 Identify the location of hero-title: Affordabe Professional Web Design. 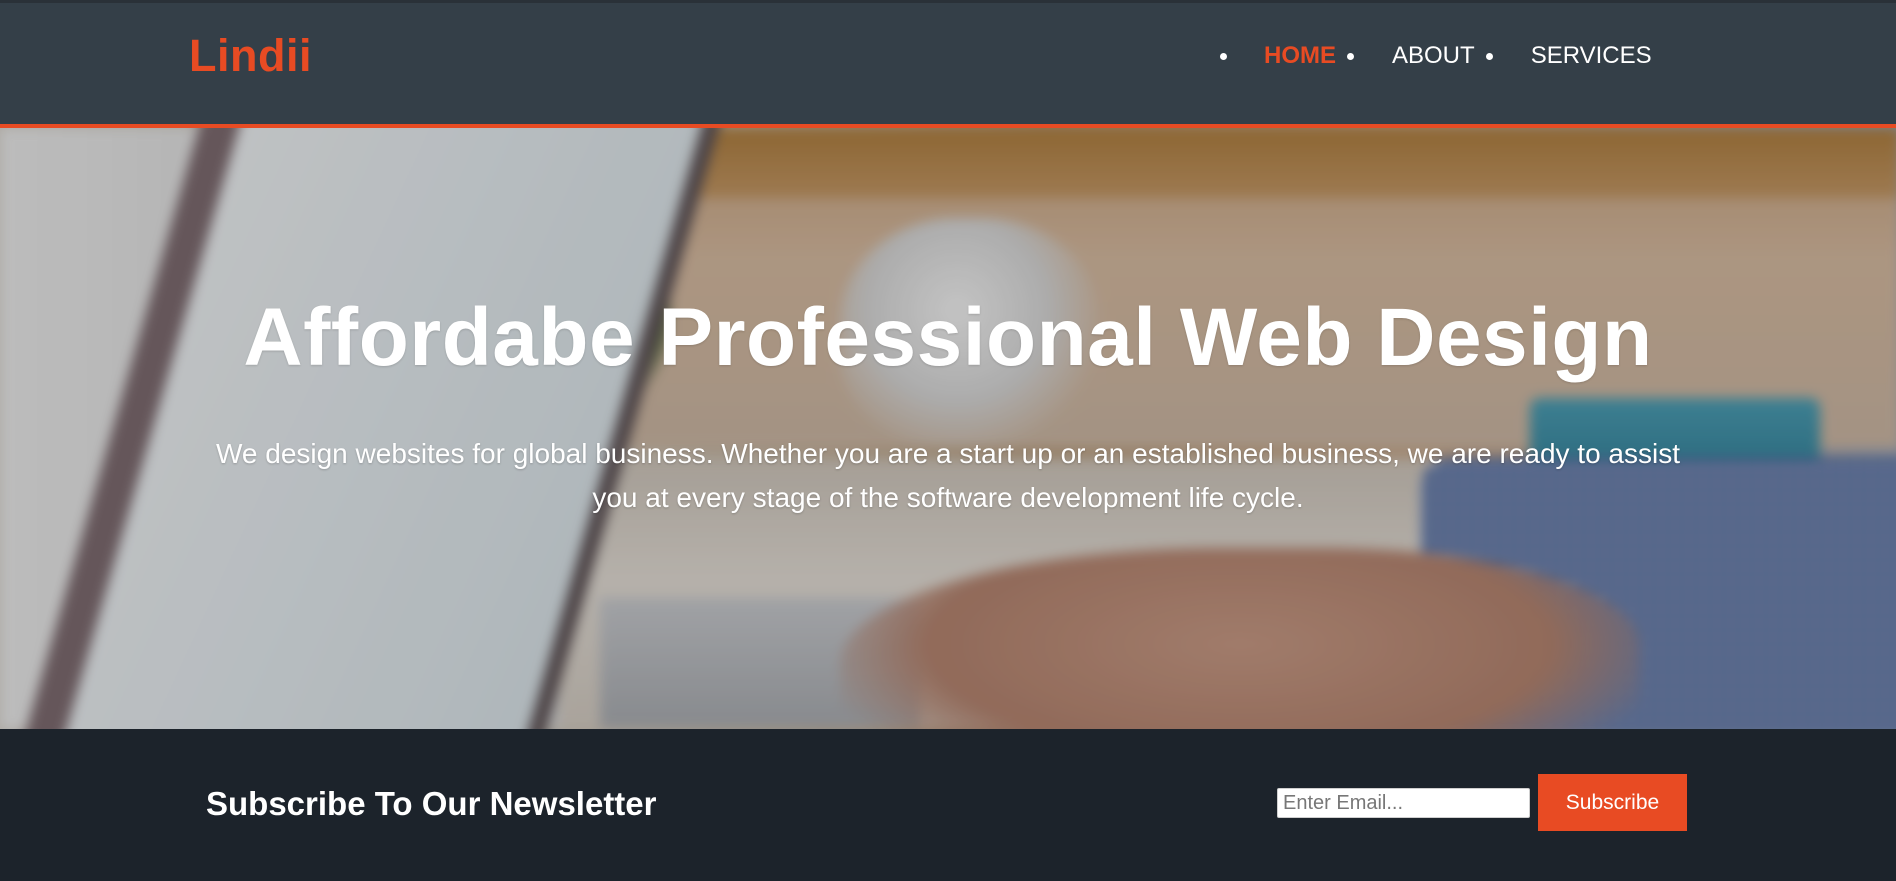
(948, 337).